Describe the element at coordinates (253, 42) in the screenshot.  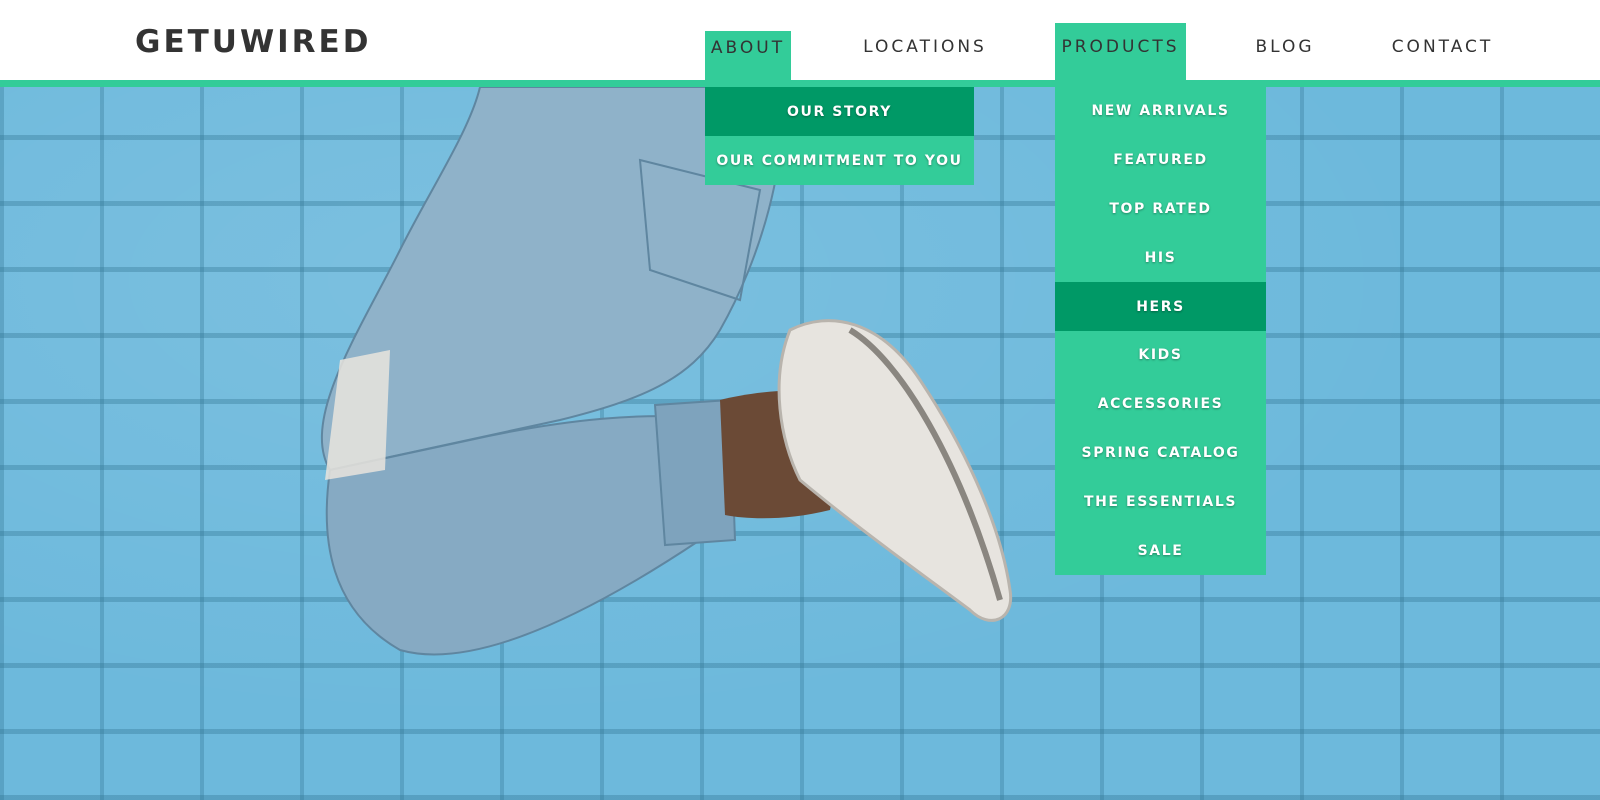
I see `site-logo: GETUWIRED` at that location.